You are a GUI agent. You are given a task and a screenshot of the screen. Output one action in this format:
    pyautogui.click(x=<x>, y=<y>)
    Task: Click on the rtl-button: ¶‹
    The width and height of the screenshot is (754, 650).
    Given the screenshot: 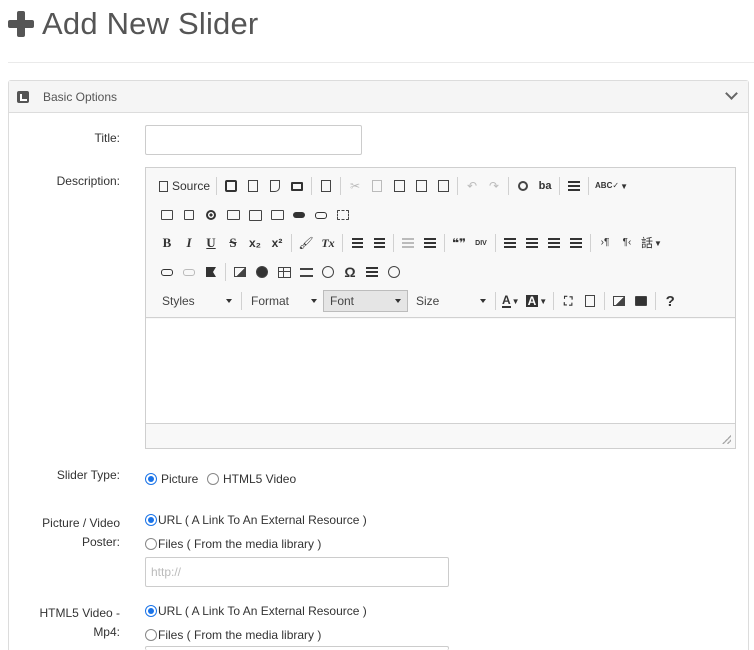 What is the action you would take?
    pyautogui.click(x=627, y=243)
    